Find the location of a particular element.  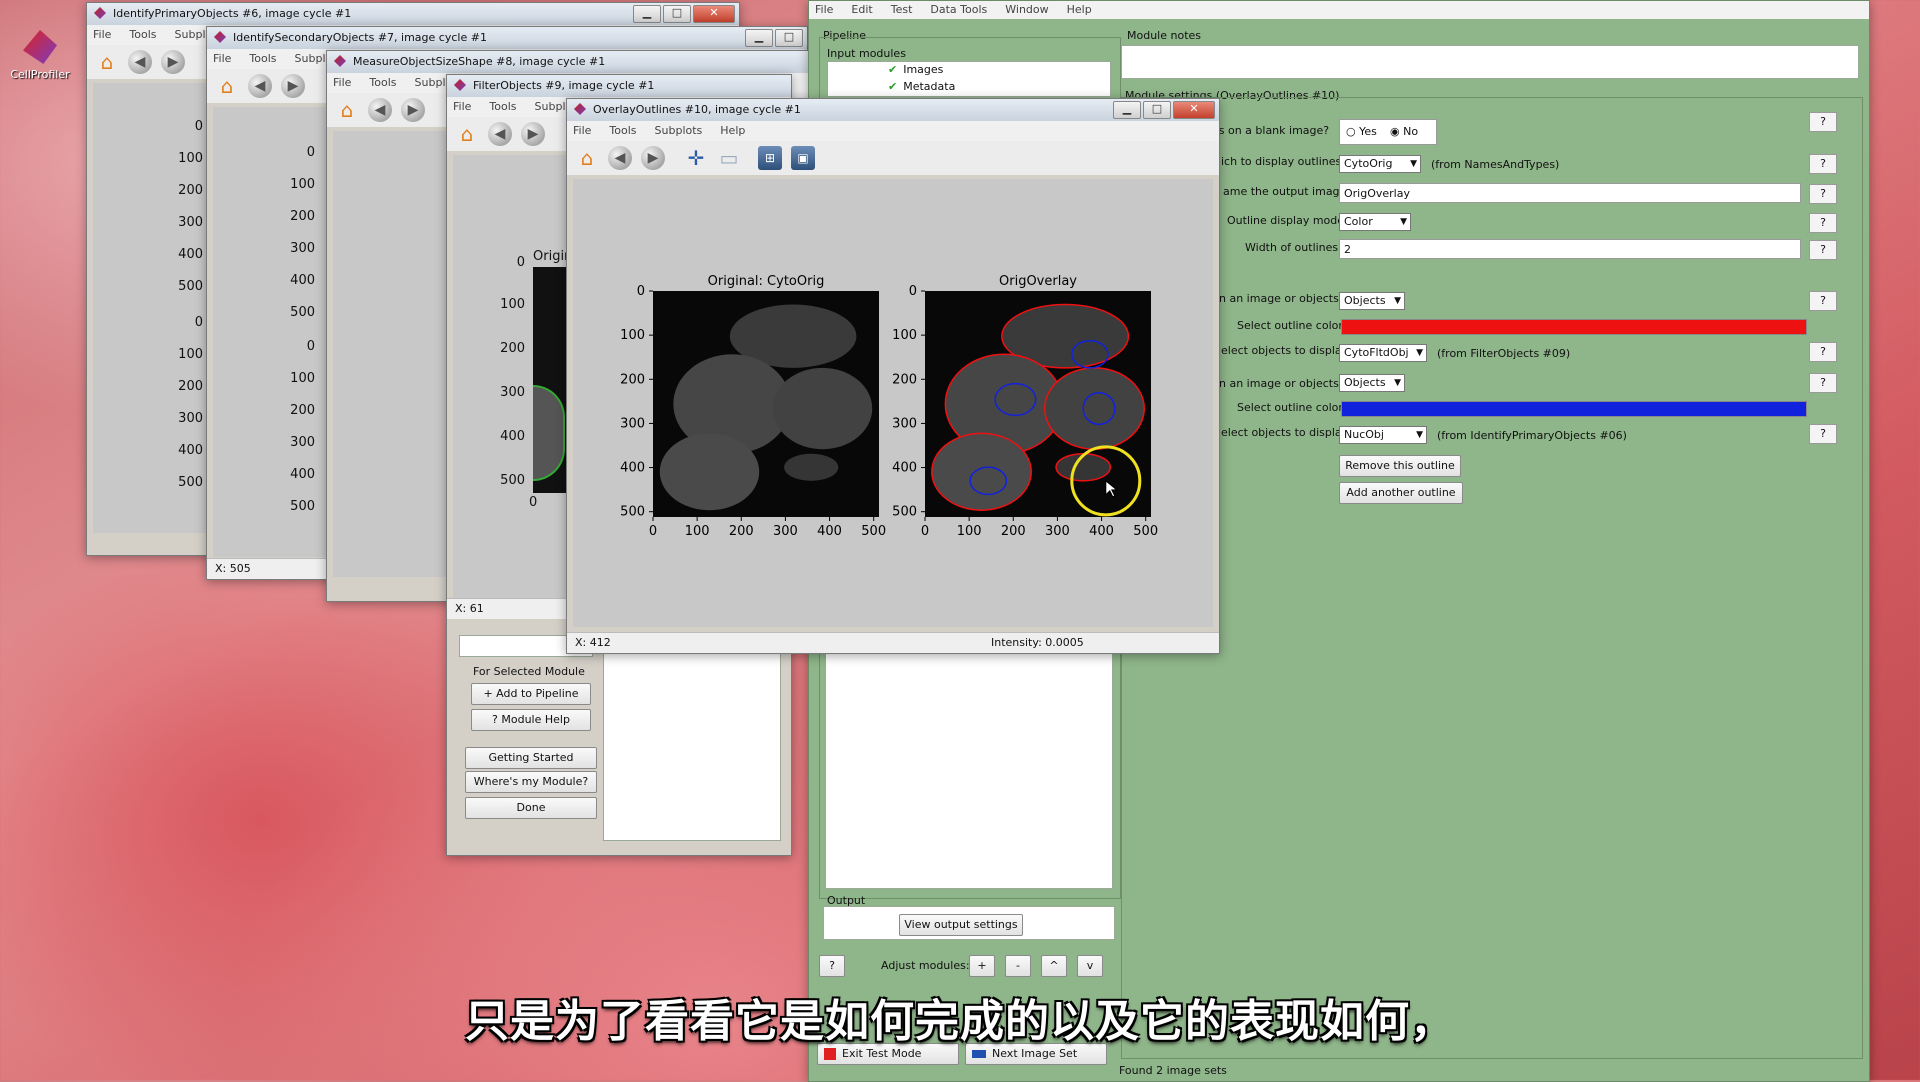

input-module-metadata: ✔ Metadata is located at coordinates (921, 86).